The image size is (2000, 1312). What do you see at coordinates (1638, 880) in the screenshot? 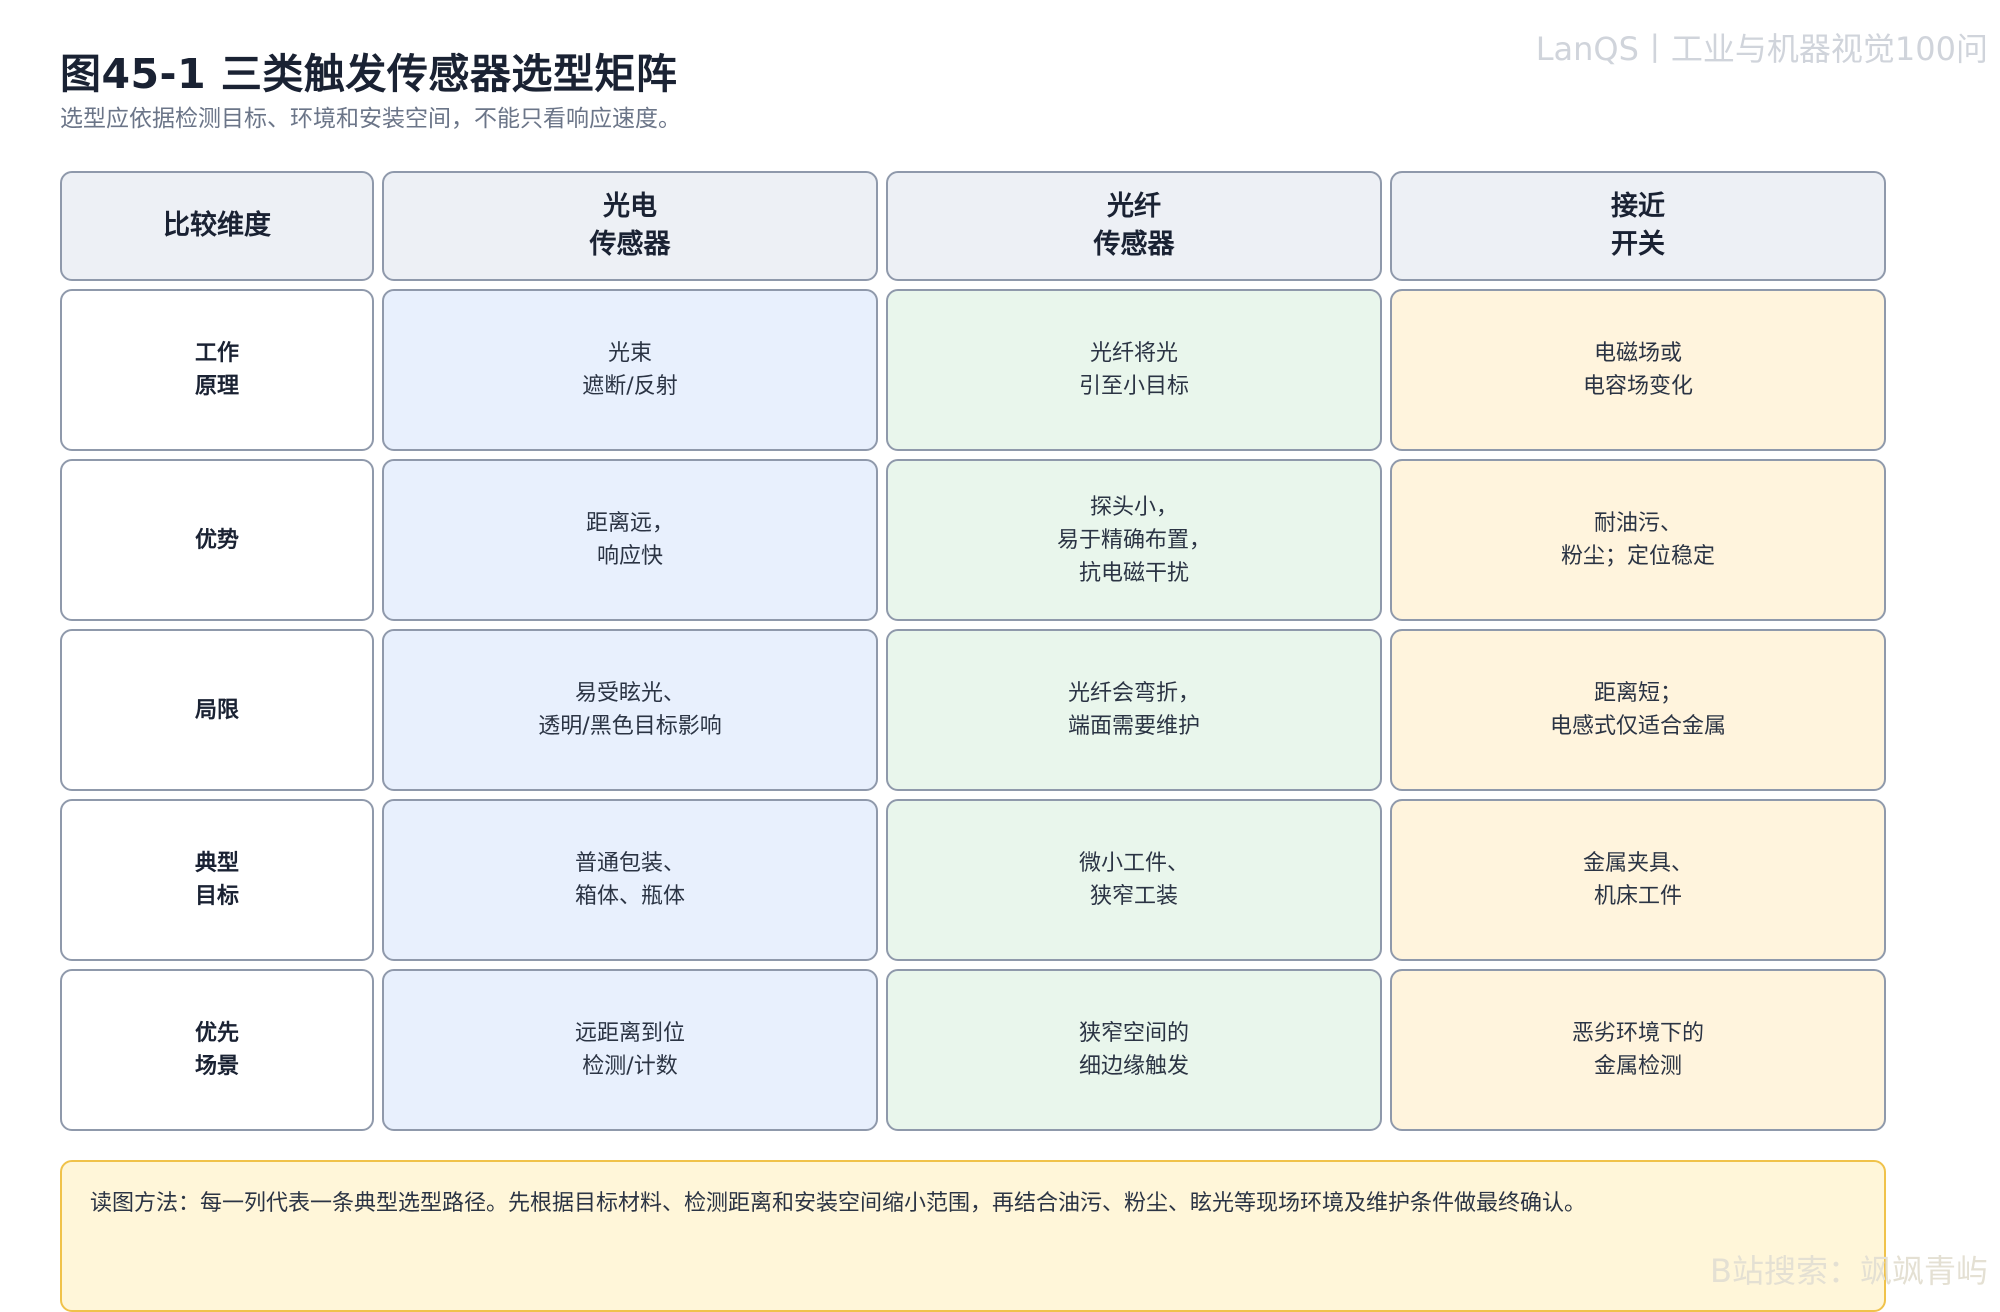
I see `cell-target-proximity: 金属夹具、 机床工件` at bounding box center [1638, 880].